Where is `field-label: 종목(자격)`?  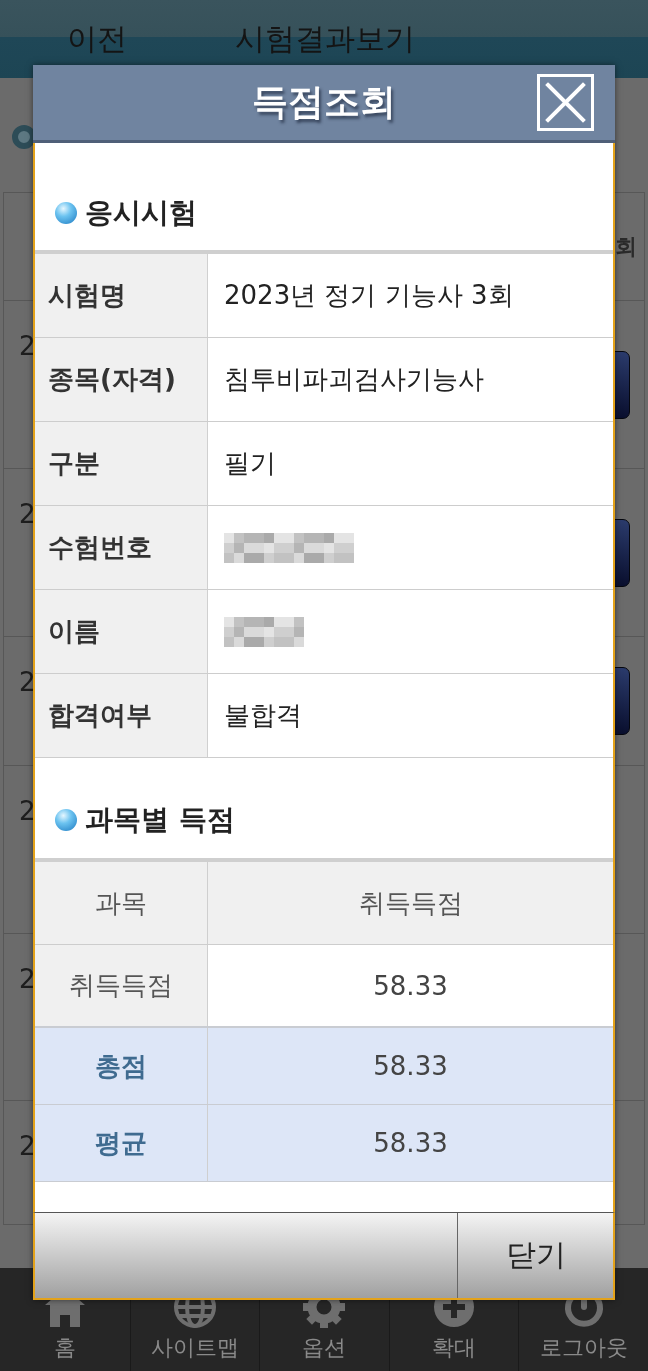
field-label: 종목(자격) is located at coordinates (121, 379).